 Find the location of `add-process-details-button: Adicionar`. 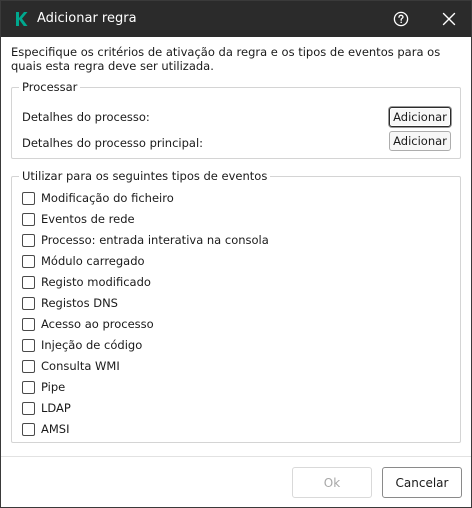

add-process-details-button: Adicionar is located at coordinates (420, 117).